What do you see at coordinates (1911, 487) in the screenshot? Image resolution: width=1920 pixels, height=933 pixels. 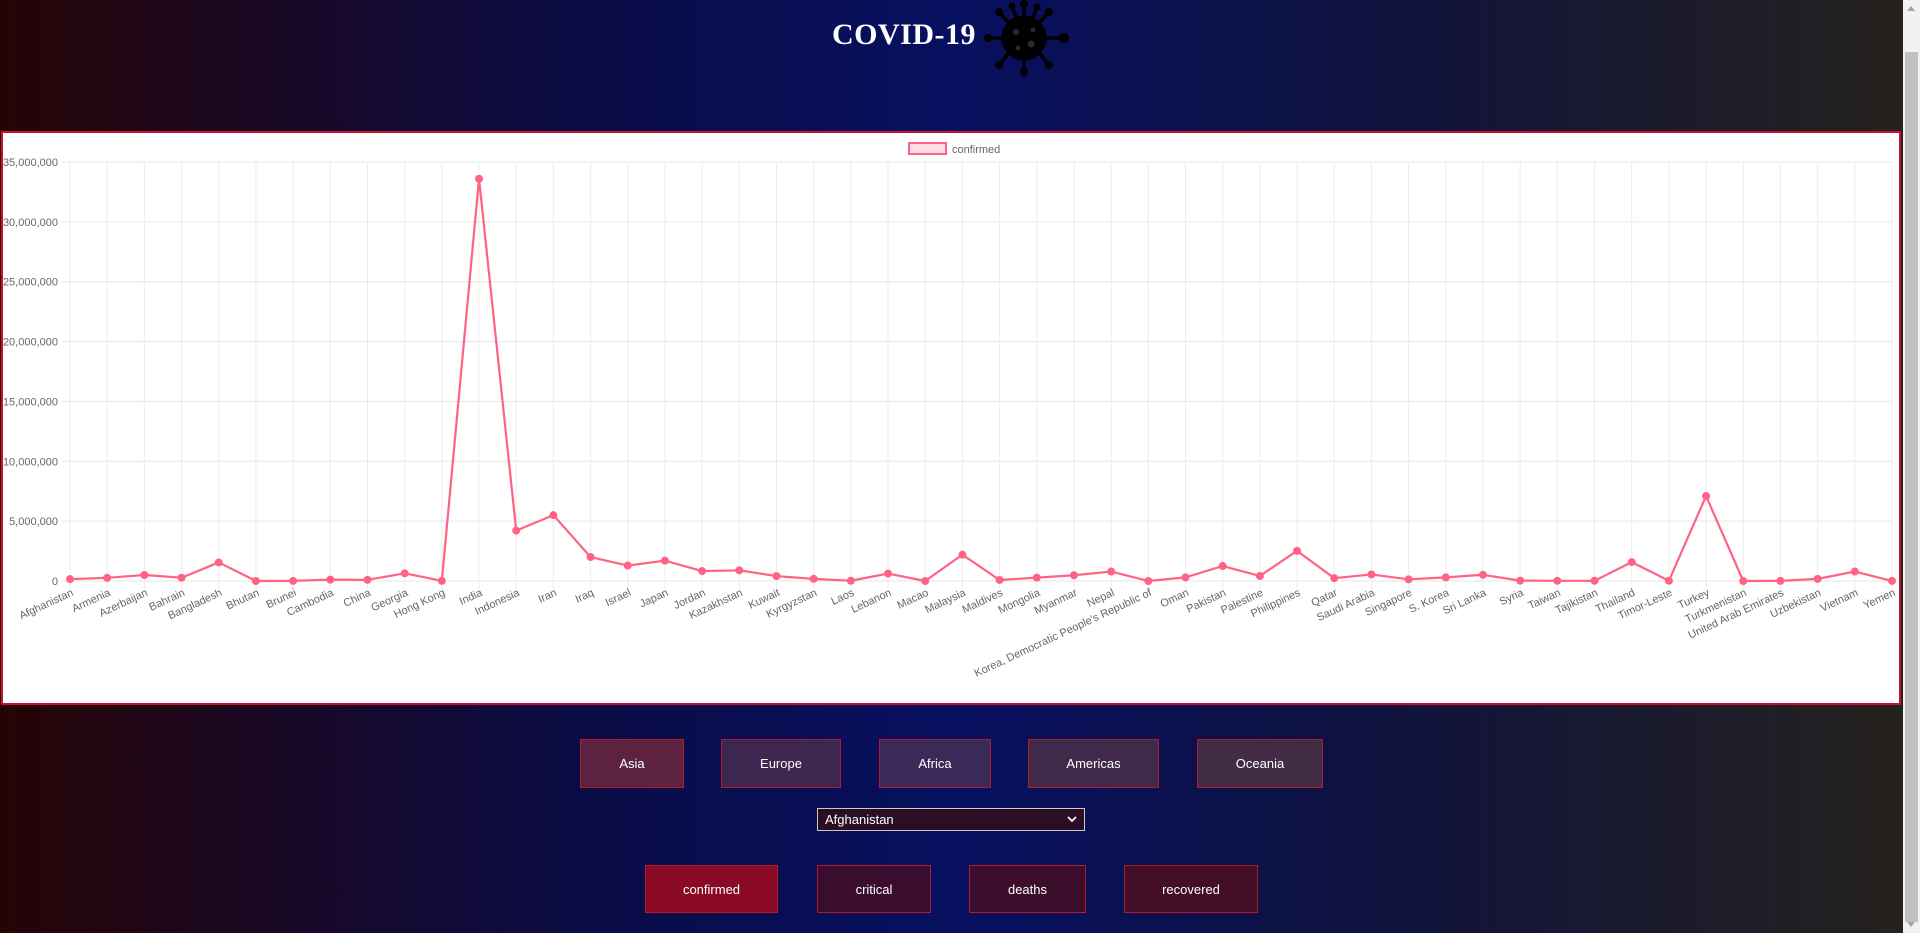 I see `scrollbar-thumb` at bounding box center [1911, 487].